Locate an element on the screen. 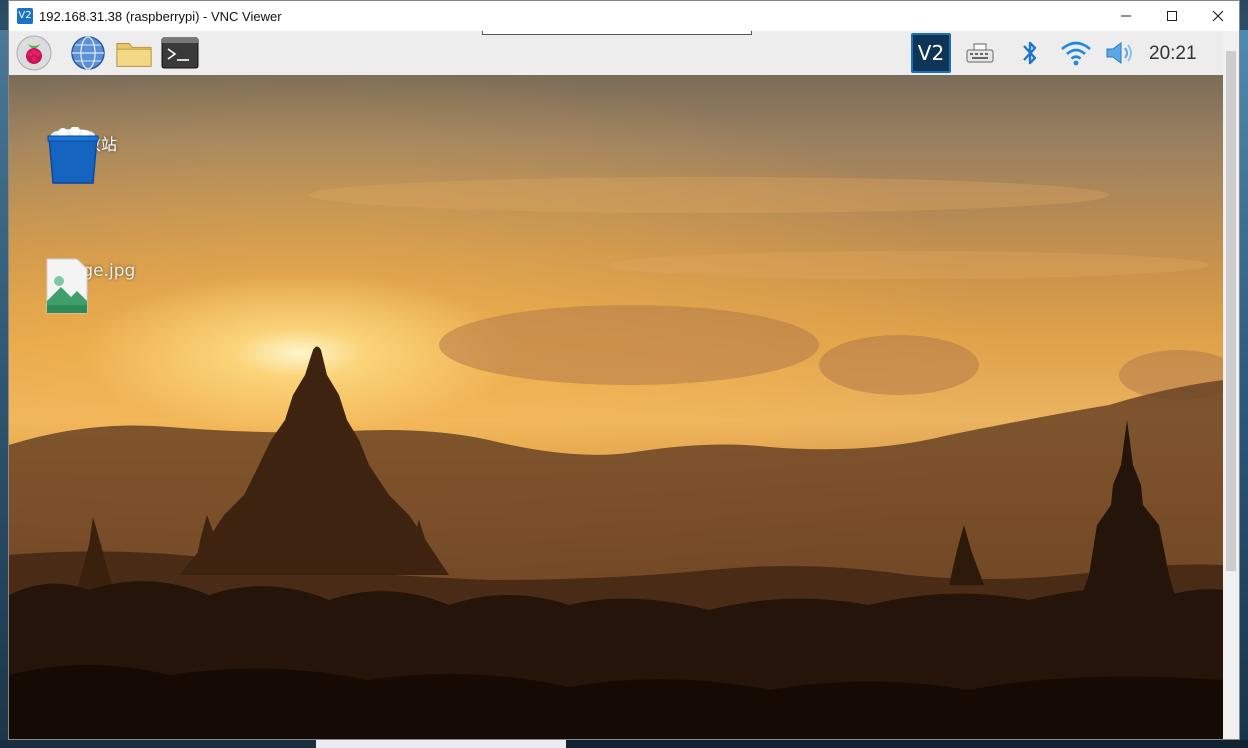 The width and height of the screenshot is (1248, 748). raspberry-menu-icon is located at coordinates (34, 53).